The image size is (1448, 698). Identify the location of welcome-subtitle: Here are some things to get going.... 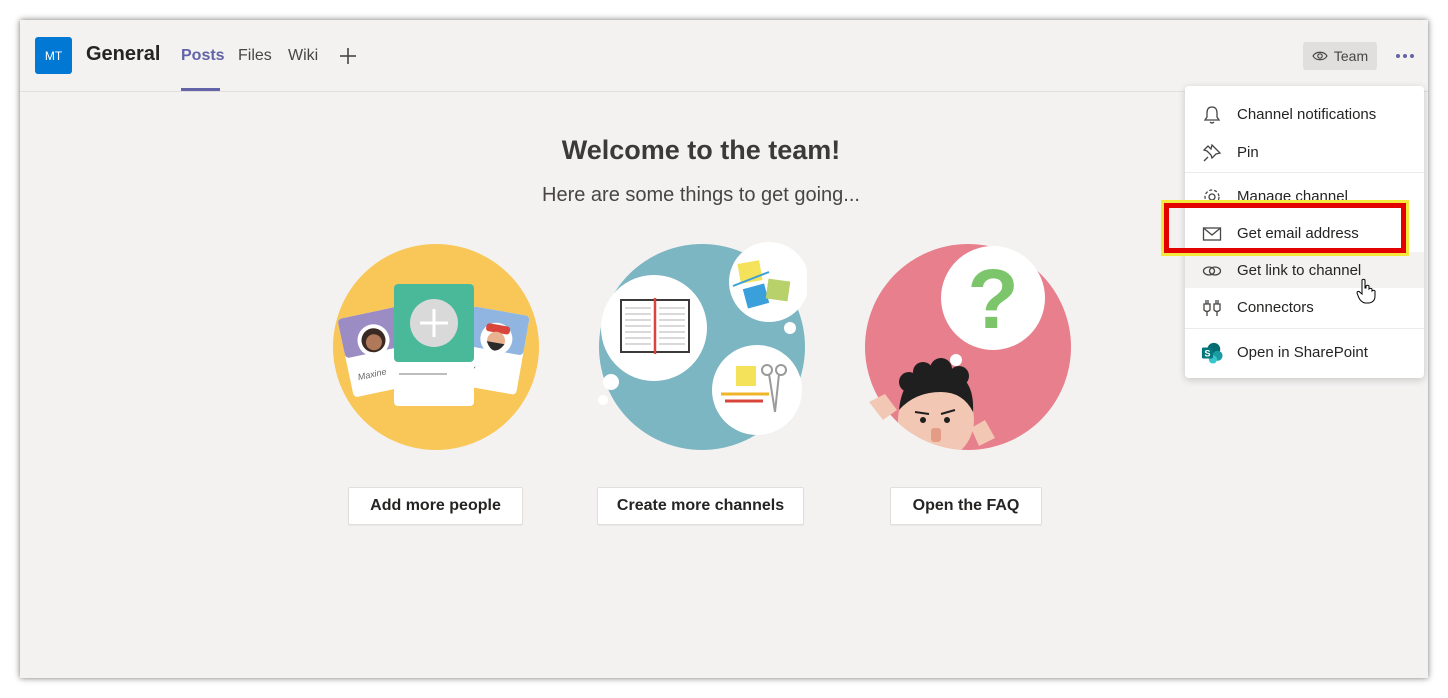
(701, 195).